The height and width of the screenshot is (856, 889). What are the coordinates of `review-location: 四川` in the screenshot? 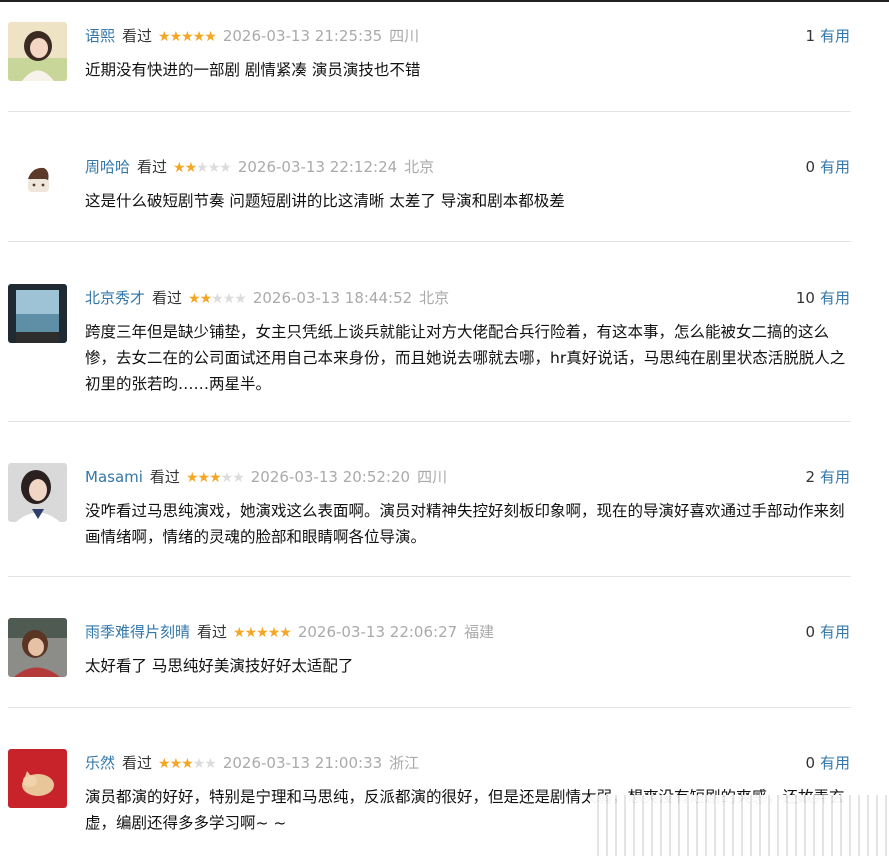 It's located at (404, 36).